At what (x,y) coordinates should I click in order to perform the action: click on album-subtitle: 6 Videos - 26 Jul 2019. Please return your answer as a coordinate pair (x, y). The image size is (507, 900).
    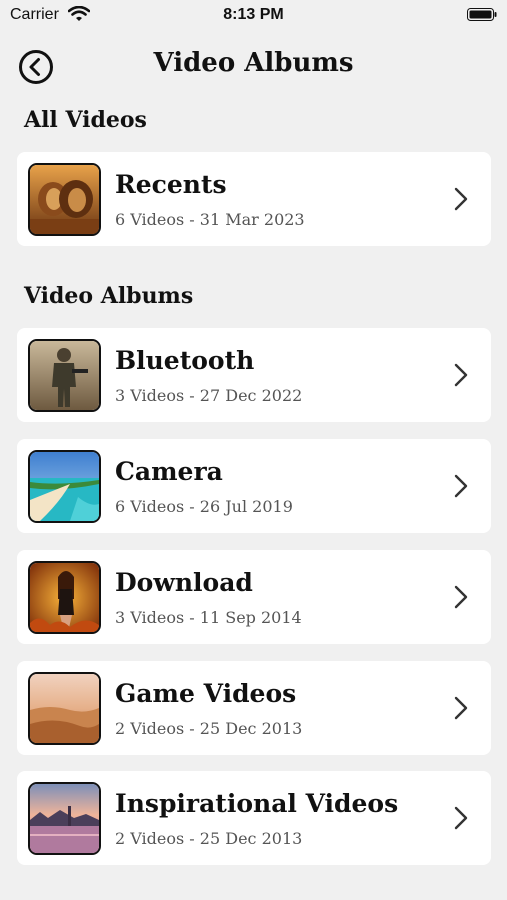
    Looking at the image, I should click on (204, 506).